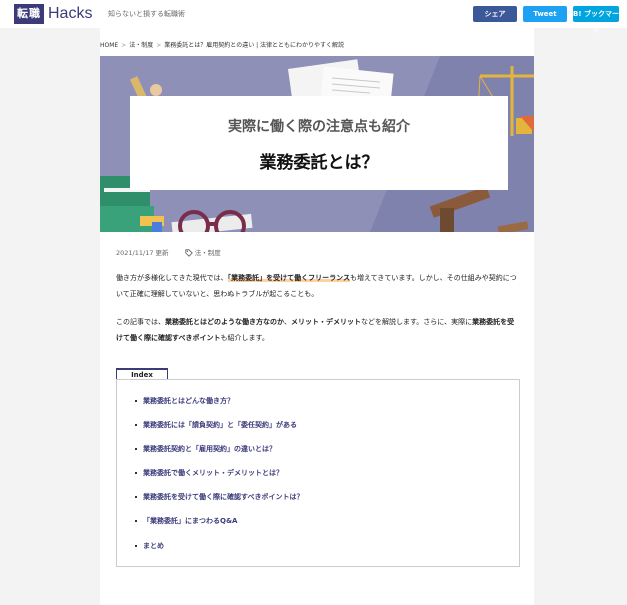 This screenshot has width=627, height=605. I want to click on logo-text: Hacks, so click(70, 13).